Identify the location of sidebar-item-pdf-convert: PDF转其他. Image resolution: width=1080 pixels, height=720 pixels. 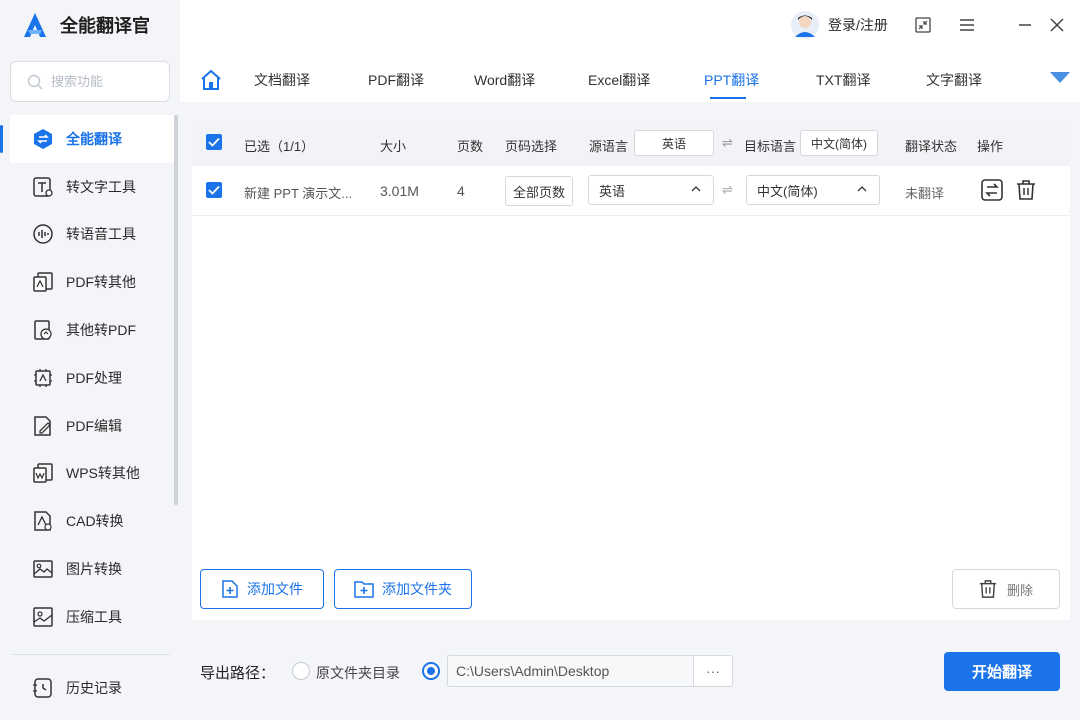
(90, 282).